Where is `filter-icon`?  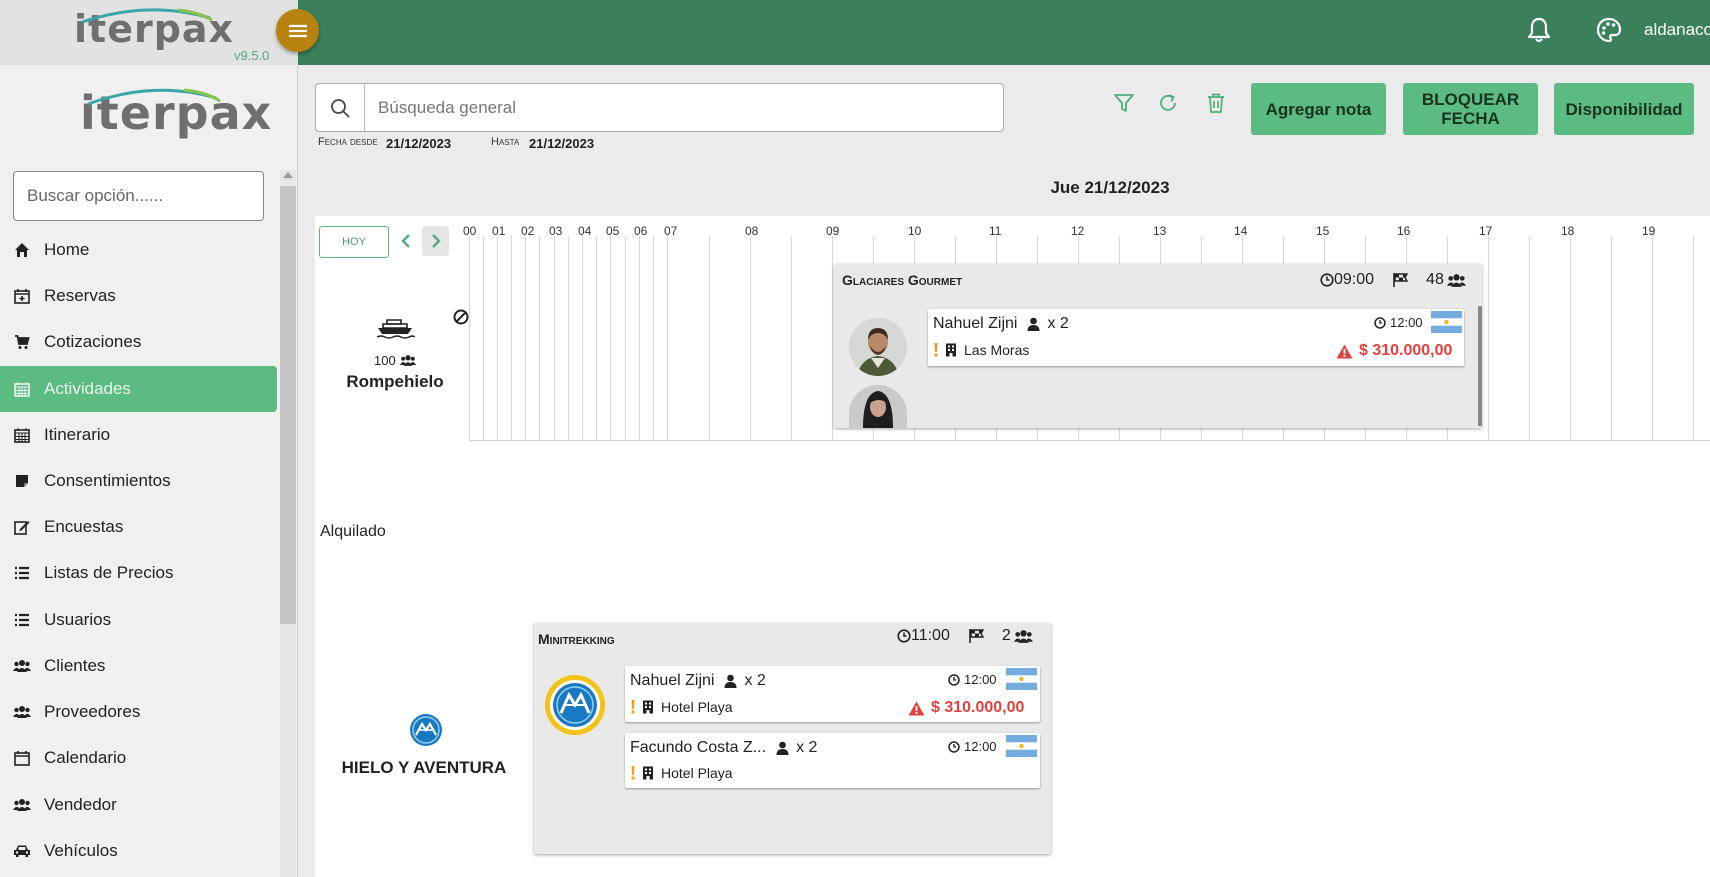 filter-icon is located at coordinates (1124, 103).